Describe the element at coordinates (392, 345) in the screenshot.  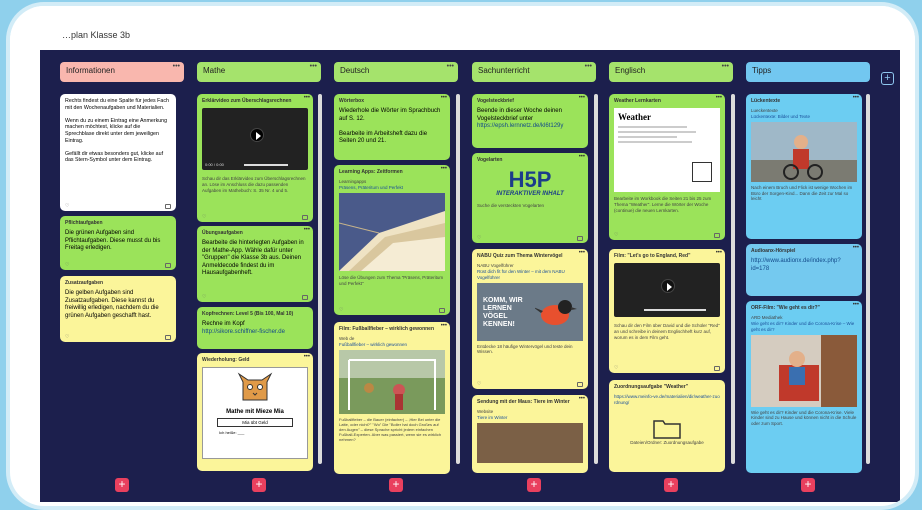
I see `card-link: Fußballfieber – wirklich gewonnen` at that location.